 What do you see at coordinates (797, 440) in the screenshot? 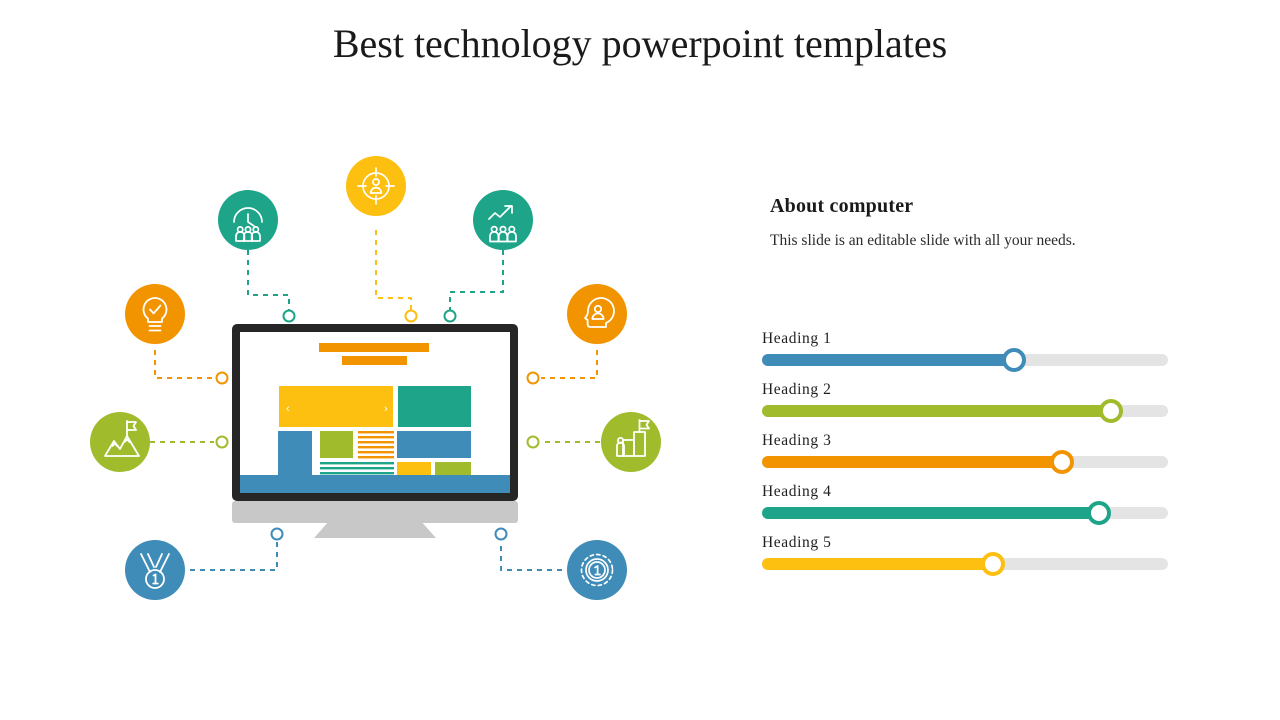
I see `slider-label-3: Heading 3` at bounding box center [797, 440].